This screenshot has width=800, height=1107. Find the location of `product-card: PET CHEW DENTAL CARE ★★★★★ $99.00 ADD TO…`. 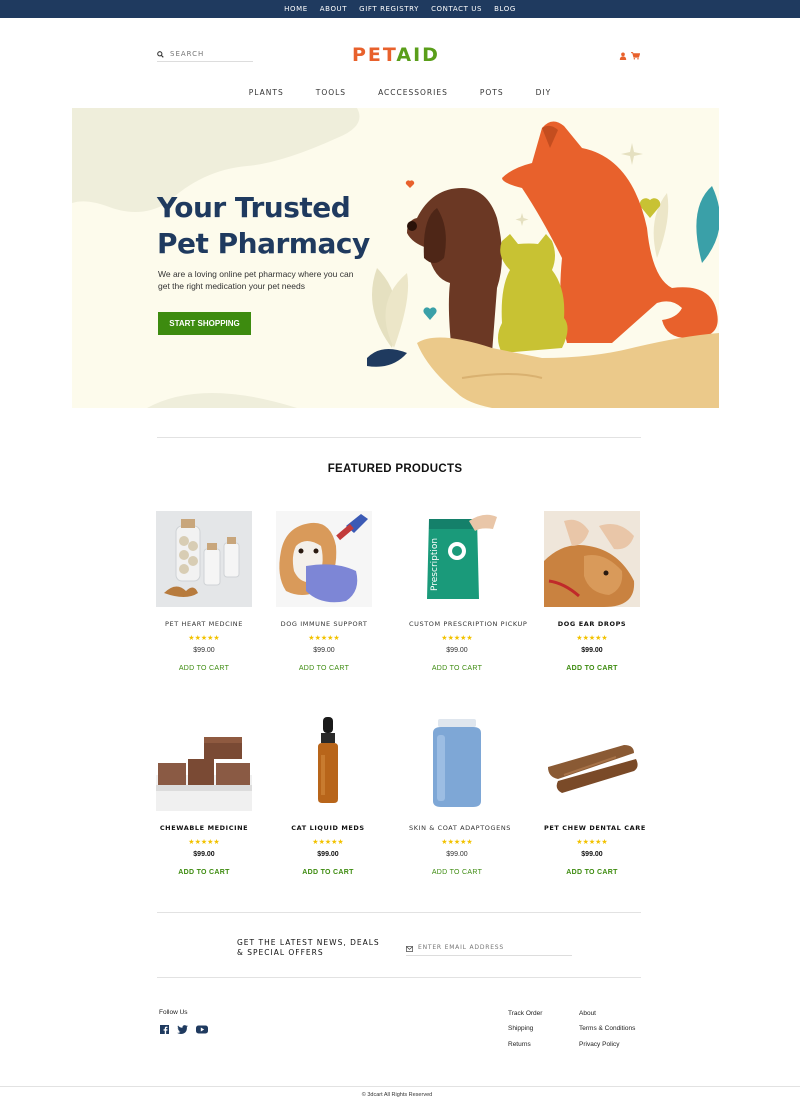

product-card: PET CHEW DENTAL CARE ★★★★★ $99.00 ADD TO… is located at coordinates (594, 797).